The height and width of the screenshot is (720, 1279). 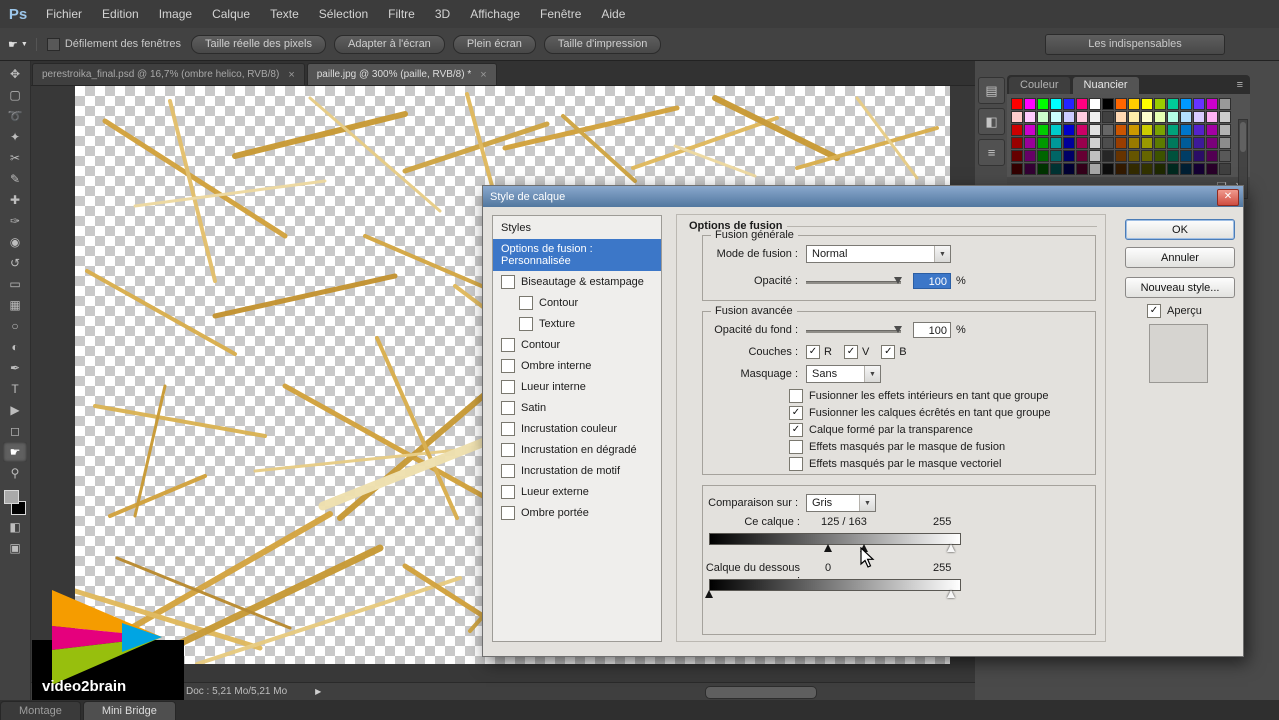 What do you see at coordinates (932, 281) in the screenshot?
I see `opacity-value-field: 100` at bounding box center [932, 281].